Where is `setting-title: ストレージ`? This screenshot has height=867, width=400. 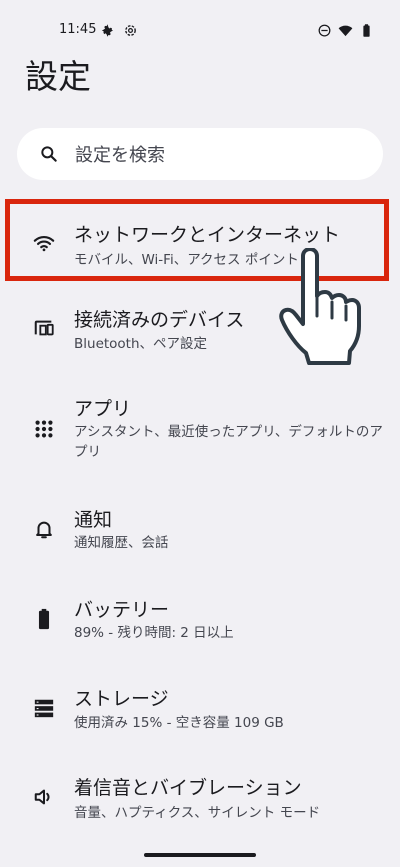 setting-title: ストレージ is located at coordinates (121, 699).